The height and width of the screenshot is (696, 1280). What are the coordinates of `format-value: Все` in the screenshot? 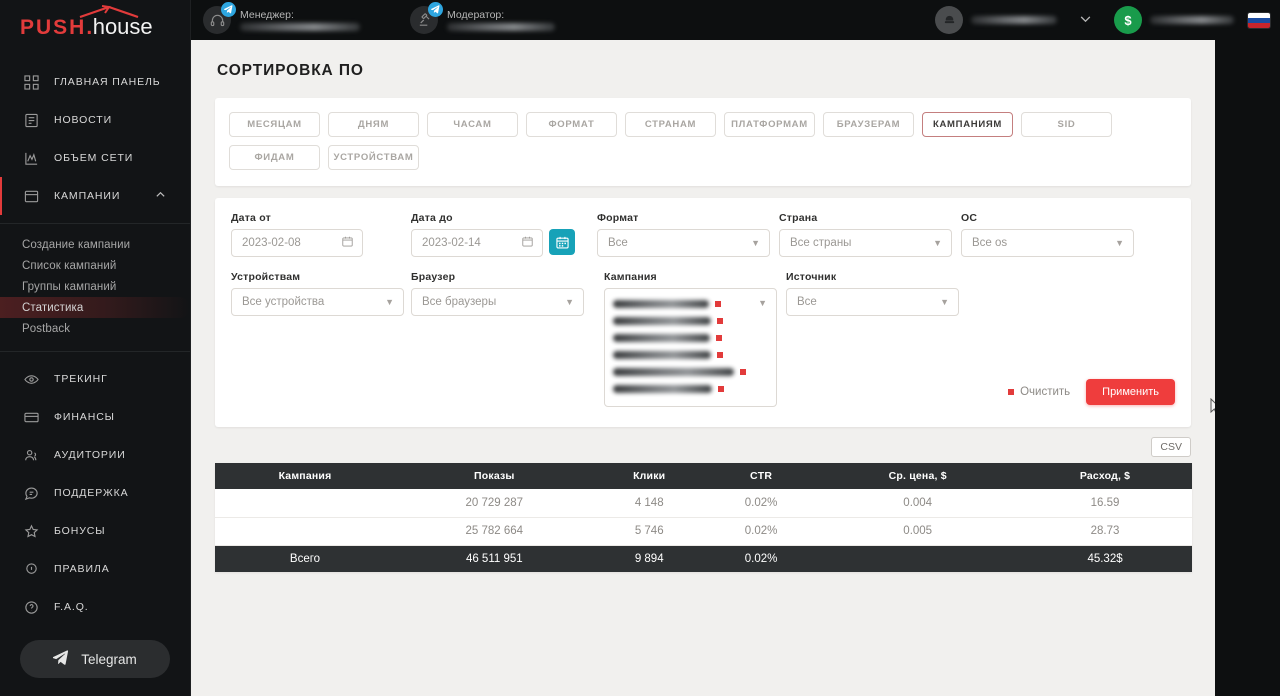 It's located at (618, 243).